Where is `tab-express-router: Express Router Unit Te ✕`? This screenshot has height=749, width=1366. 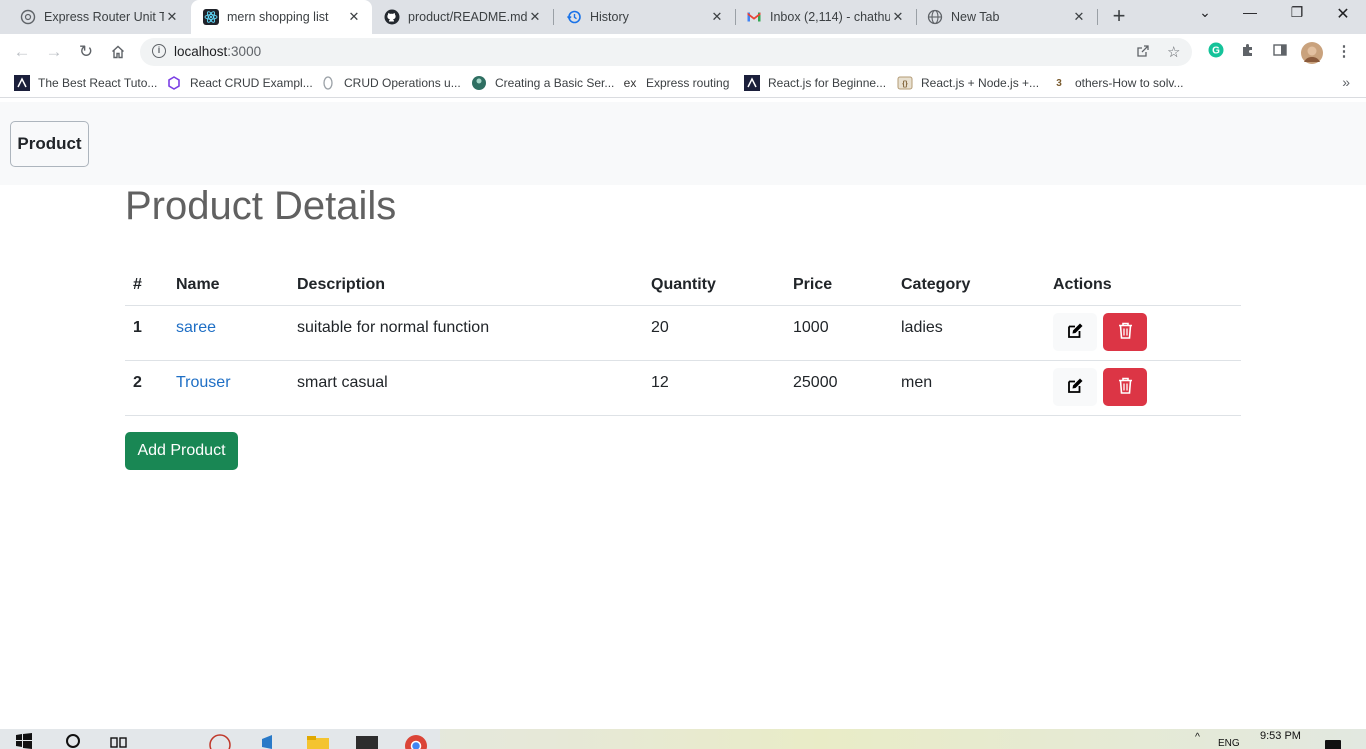 tab-express-router: Express Router Unit Te ✕ is located at coordinates (95, 17).